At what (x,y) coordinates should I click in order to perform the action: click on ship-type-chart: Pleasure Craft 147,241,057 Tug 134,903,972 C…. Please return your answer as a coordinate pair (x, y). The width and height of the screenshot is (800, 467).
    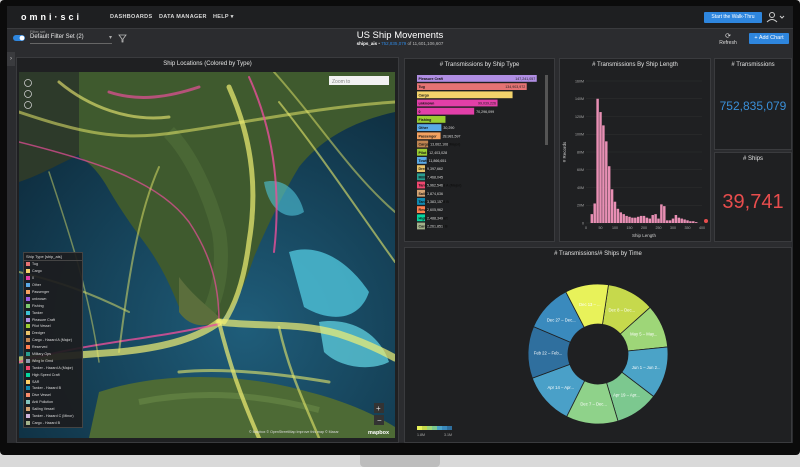
    Looking at the image, I should click on (479, 156).